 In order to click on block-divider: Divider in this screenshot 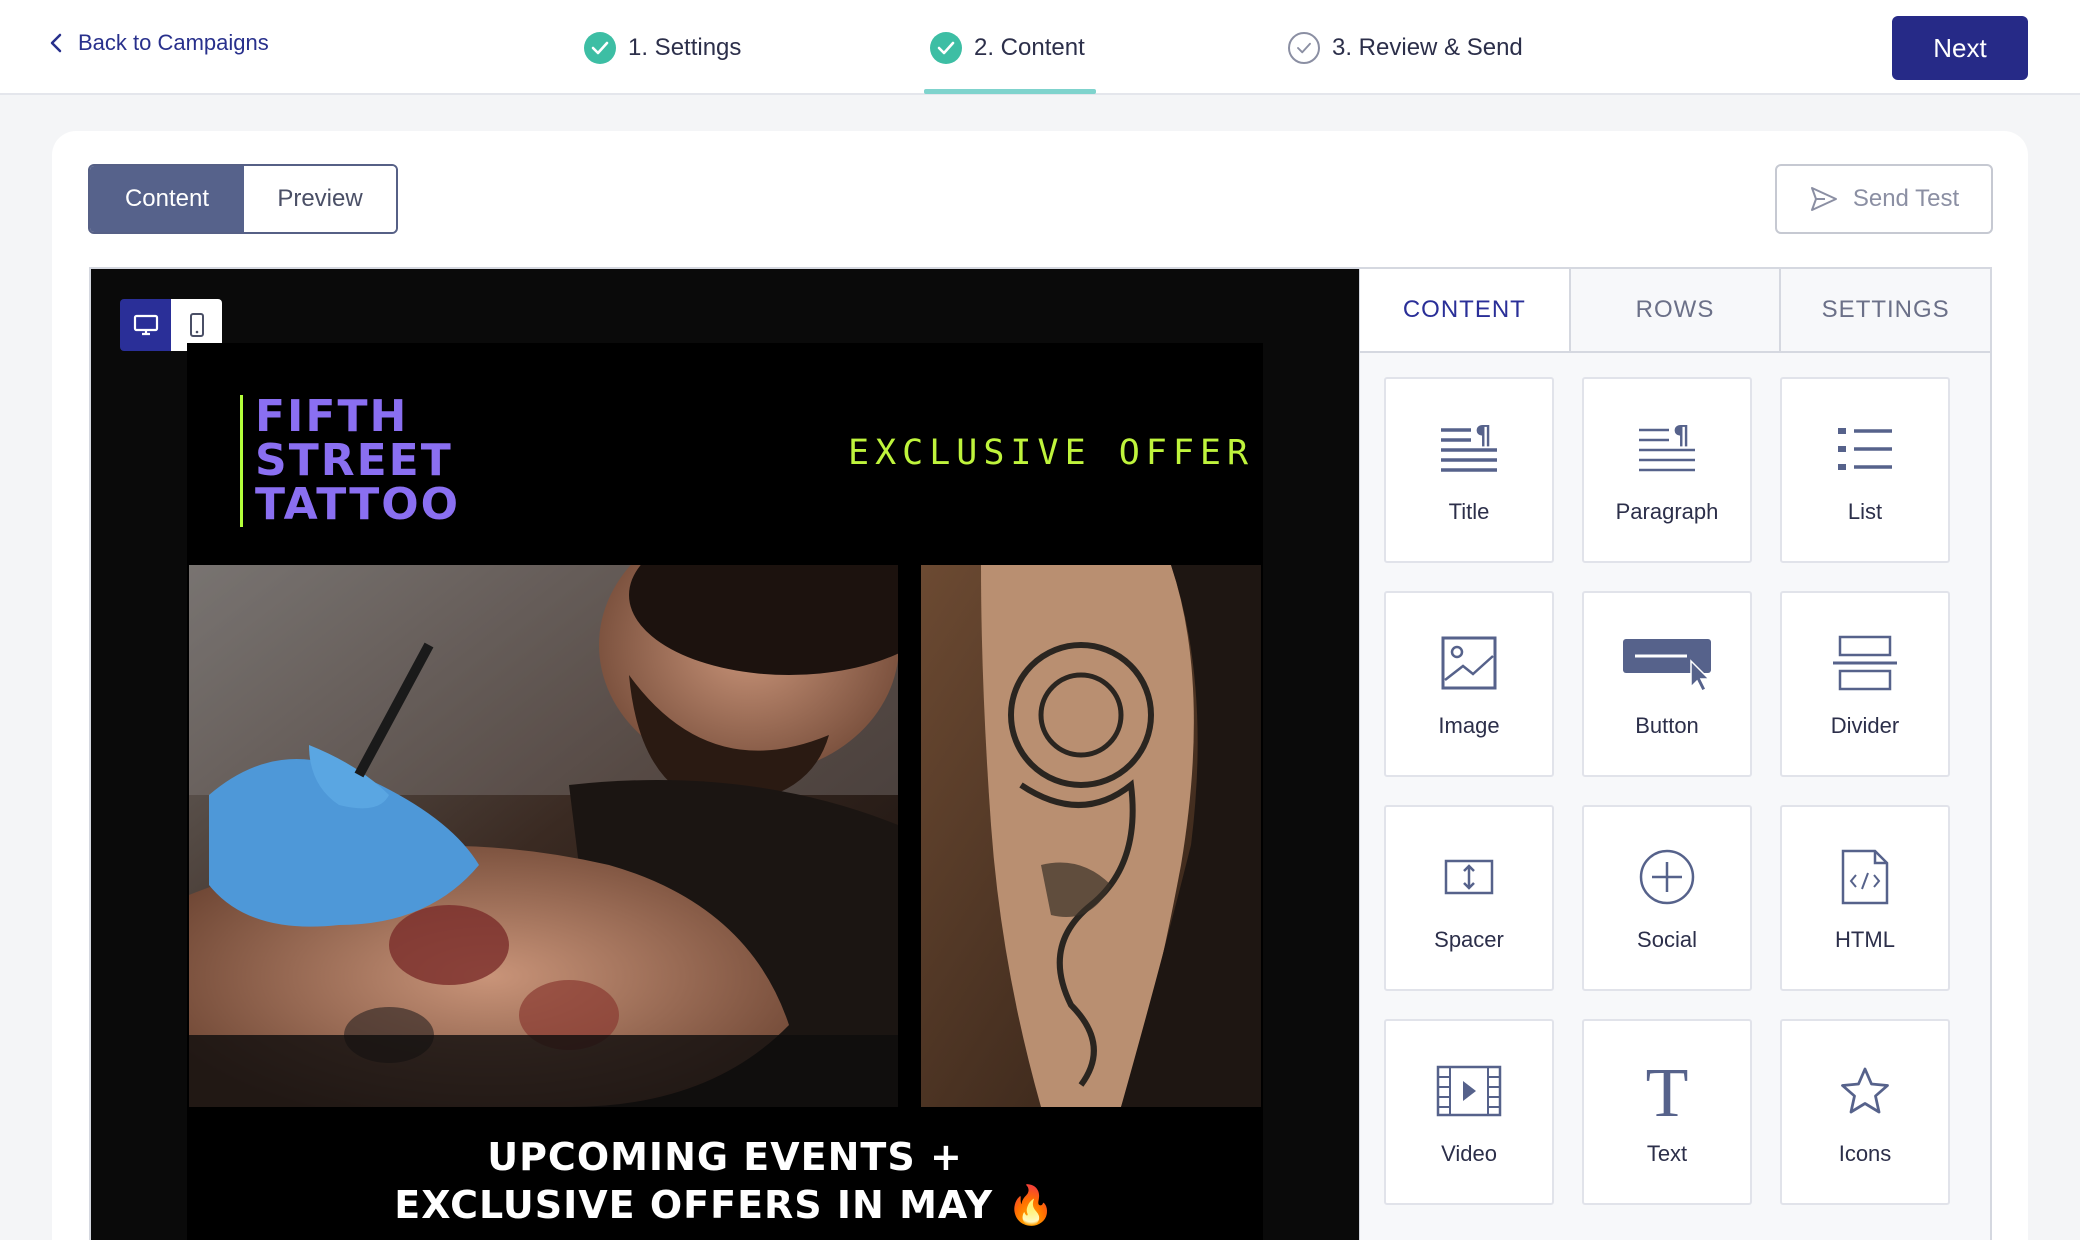, I will do `click(1865, 684)`.